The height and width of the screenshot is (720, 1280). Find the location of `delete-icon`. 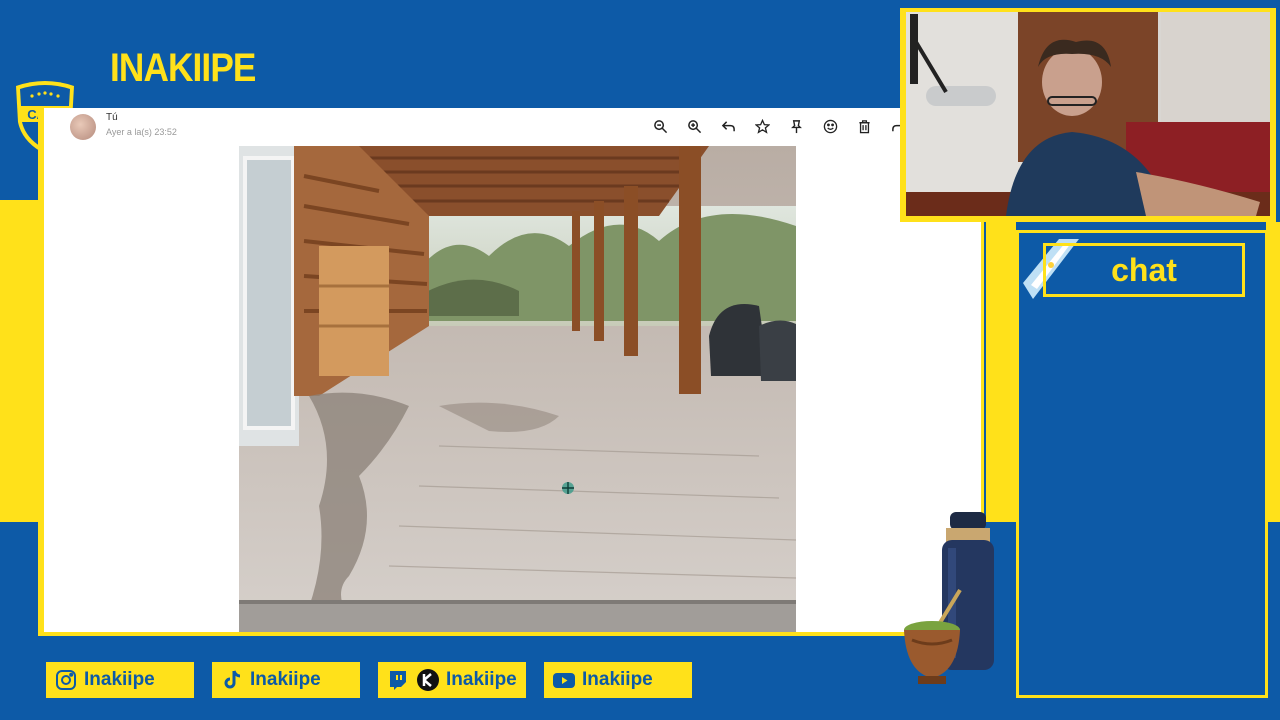

delete-icon is located at coordinates (864, 126).